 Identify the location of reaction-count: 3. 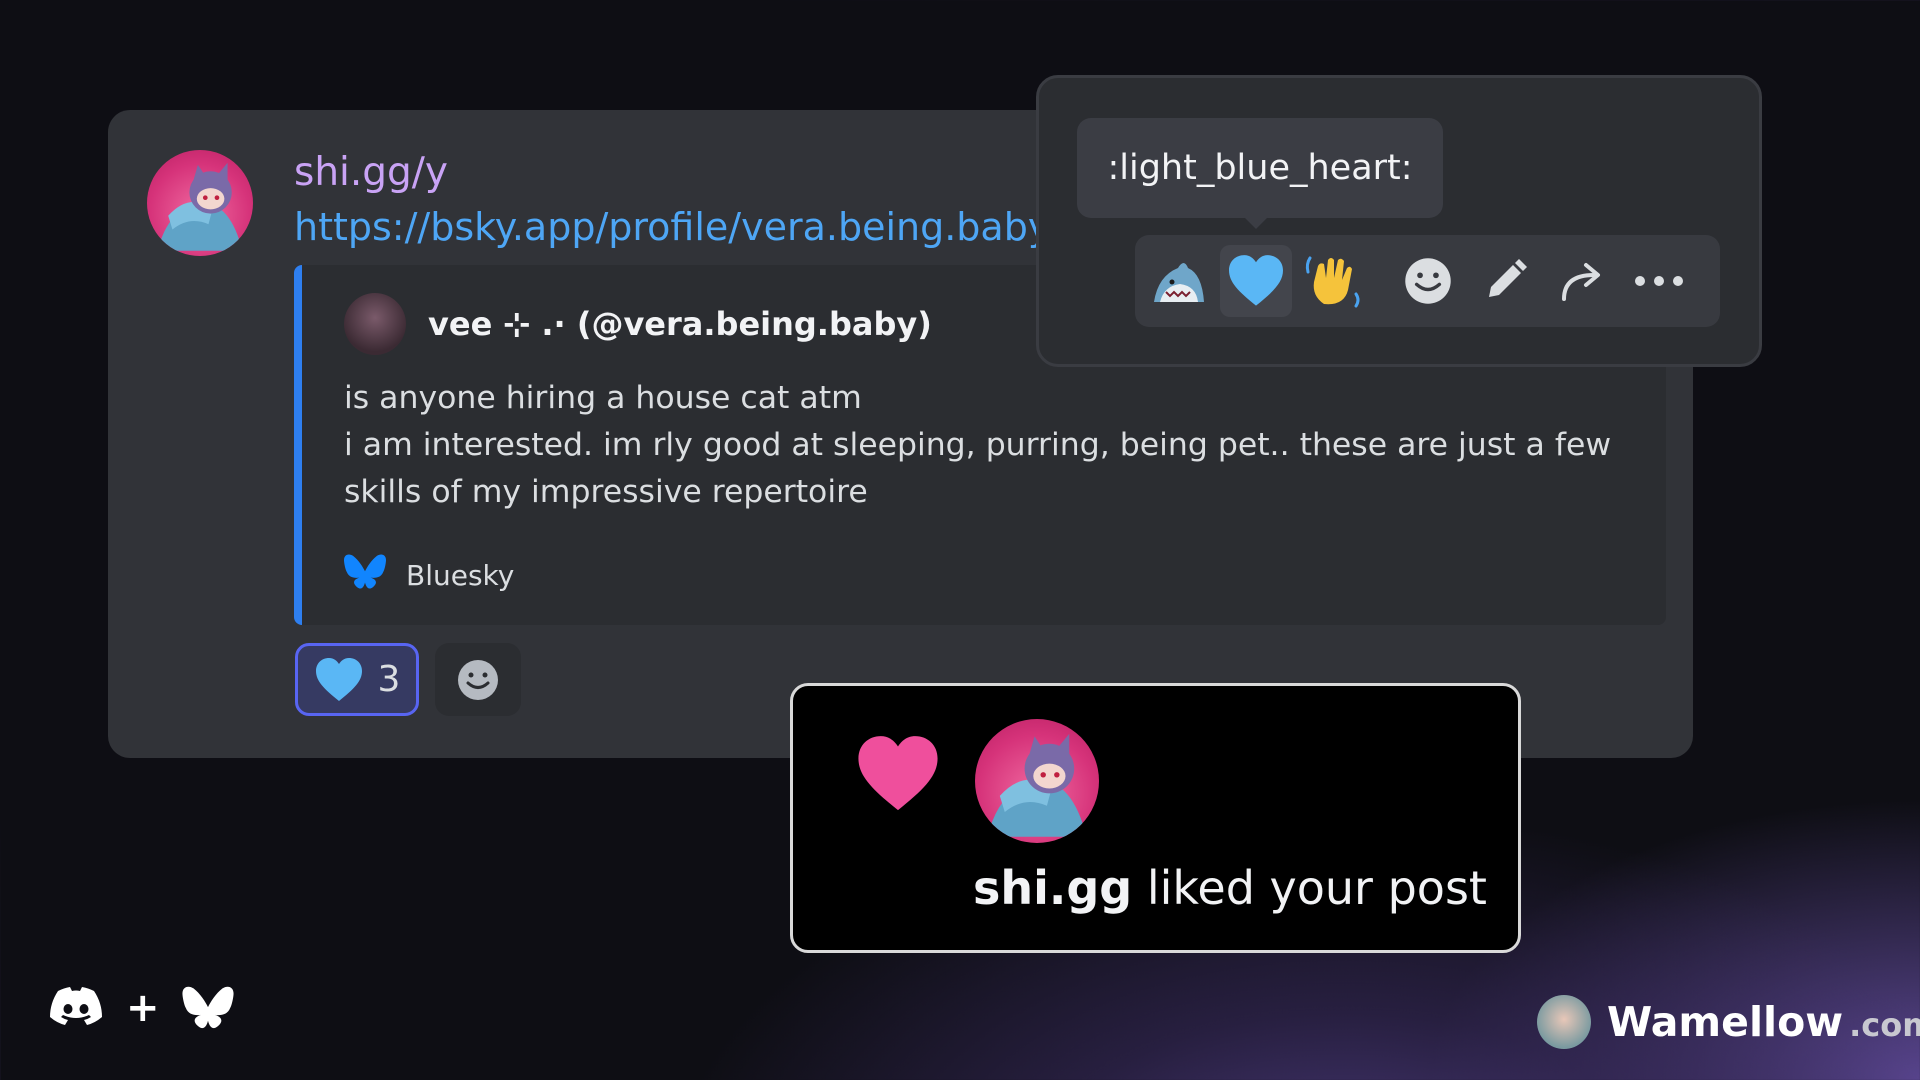
(389, 679).